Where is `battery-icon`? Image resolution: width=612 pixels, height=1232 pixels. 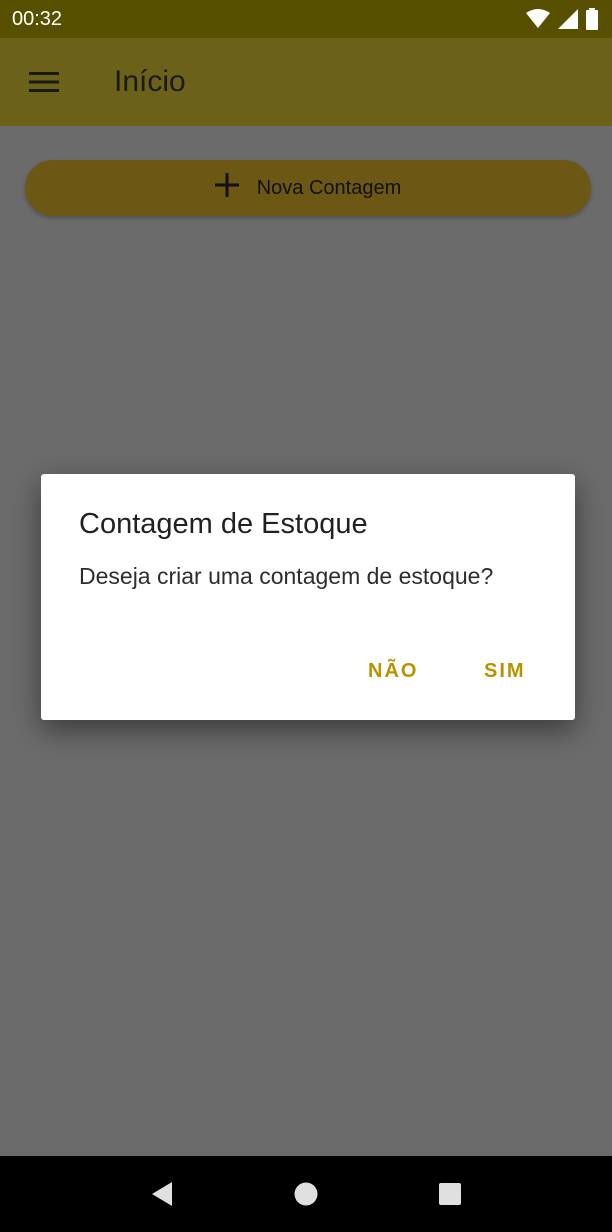
battery-icon is located at coordinates (592, 19).